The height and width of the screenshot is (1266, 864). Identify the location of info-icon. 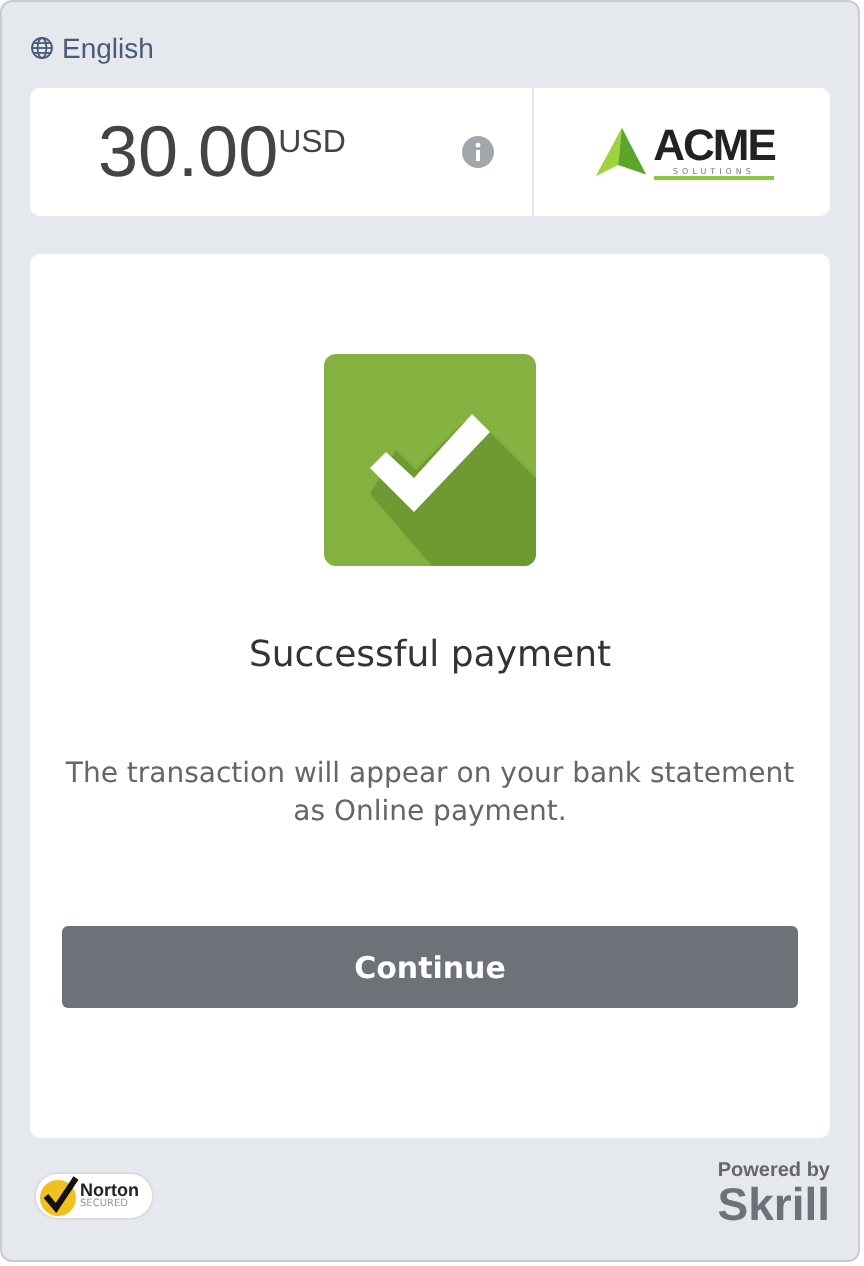
(478, 152).